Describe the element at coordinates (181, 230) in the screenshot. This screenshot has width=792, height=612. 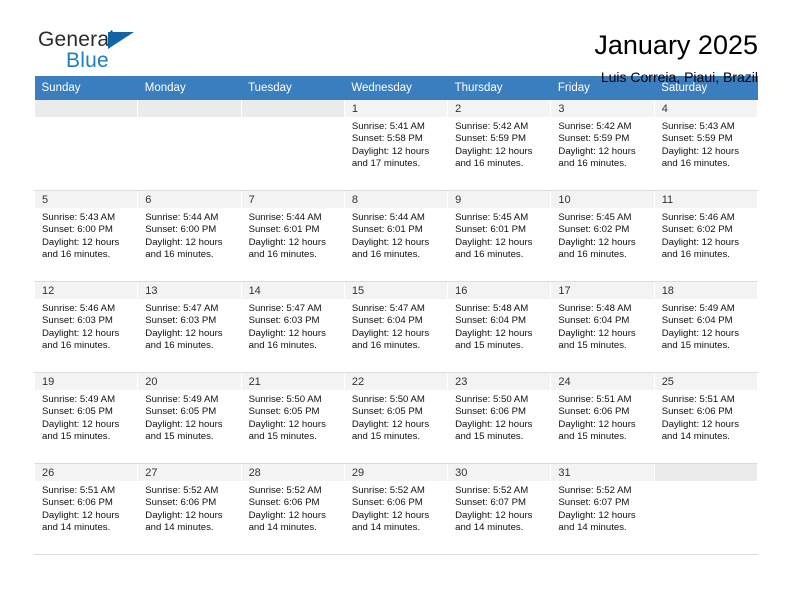
I see `sunset-text: Sunset: 6:00 PM` at that location.